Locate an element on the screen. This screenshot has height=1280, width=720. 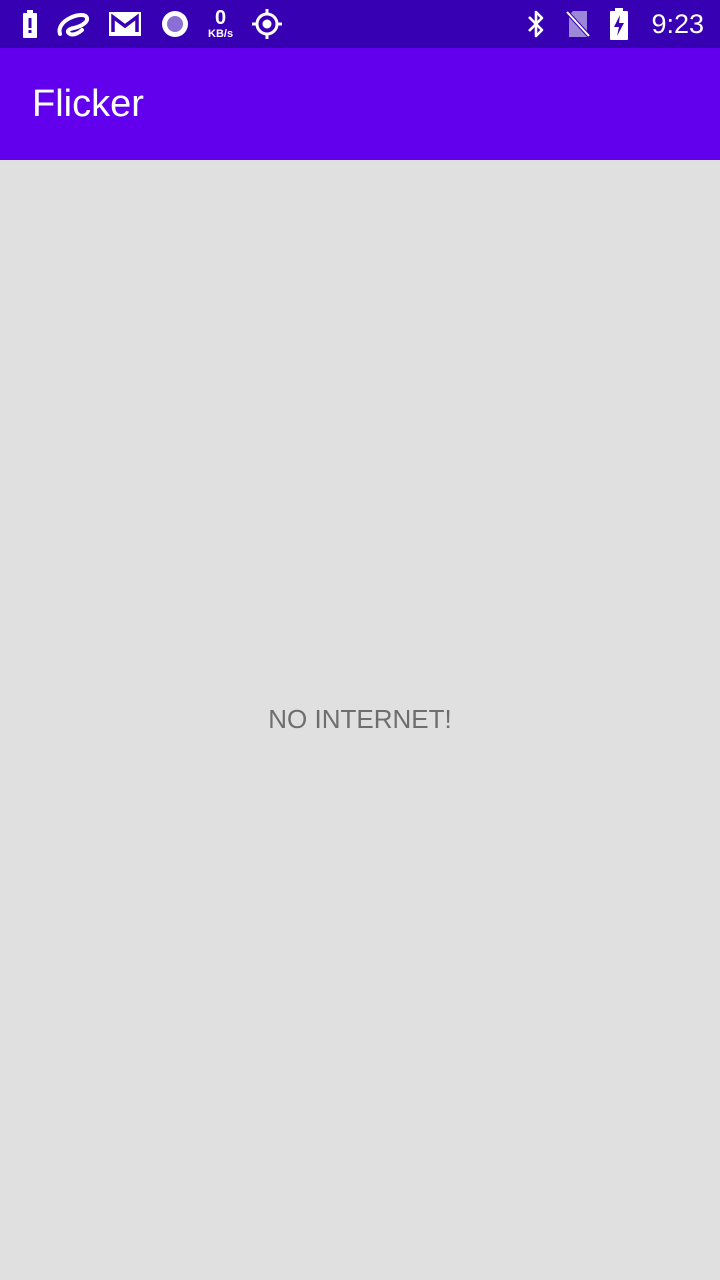
no-internet-message: NO INTERNET! is located at coordinates (360, 719).